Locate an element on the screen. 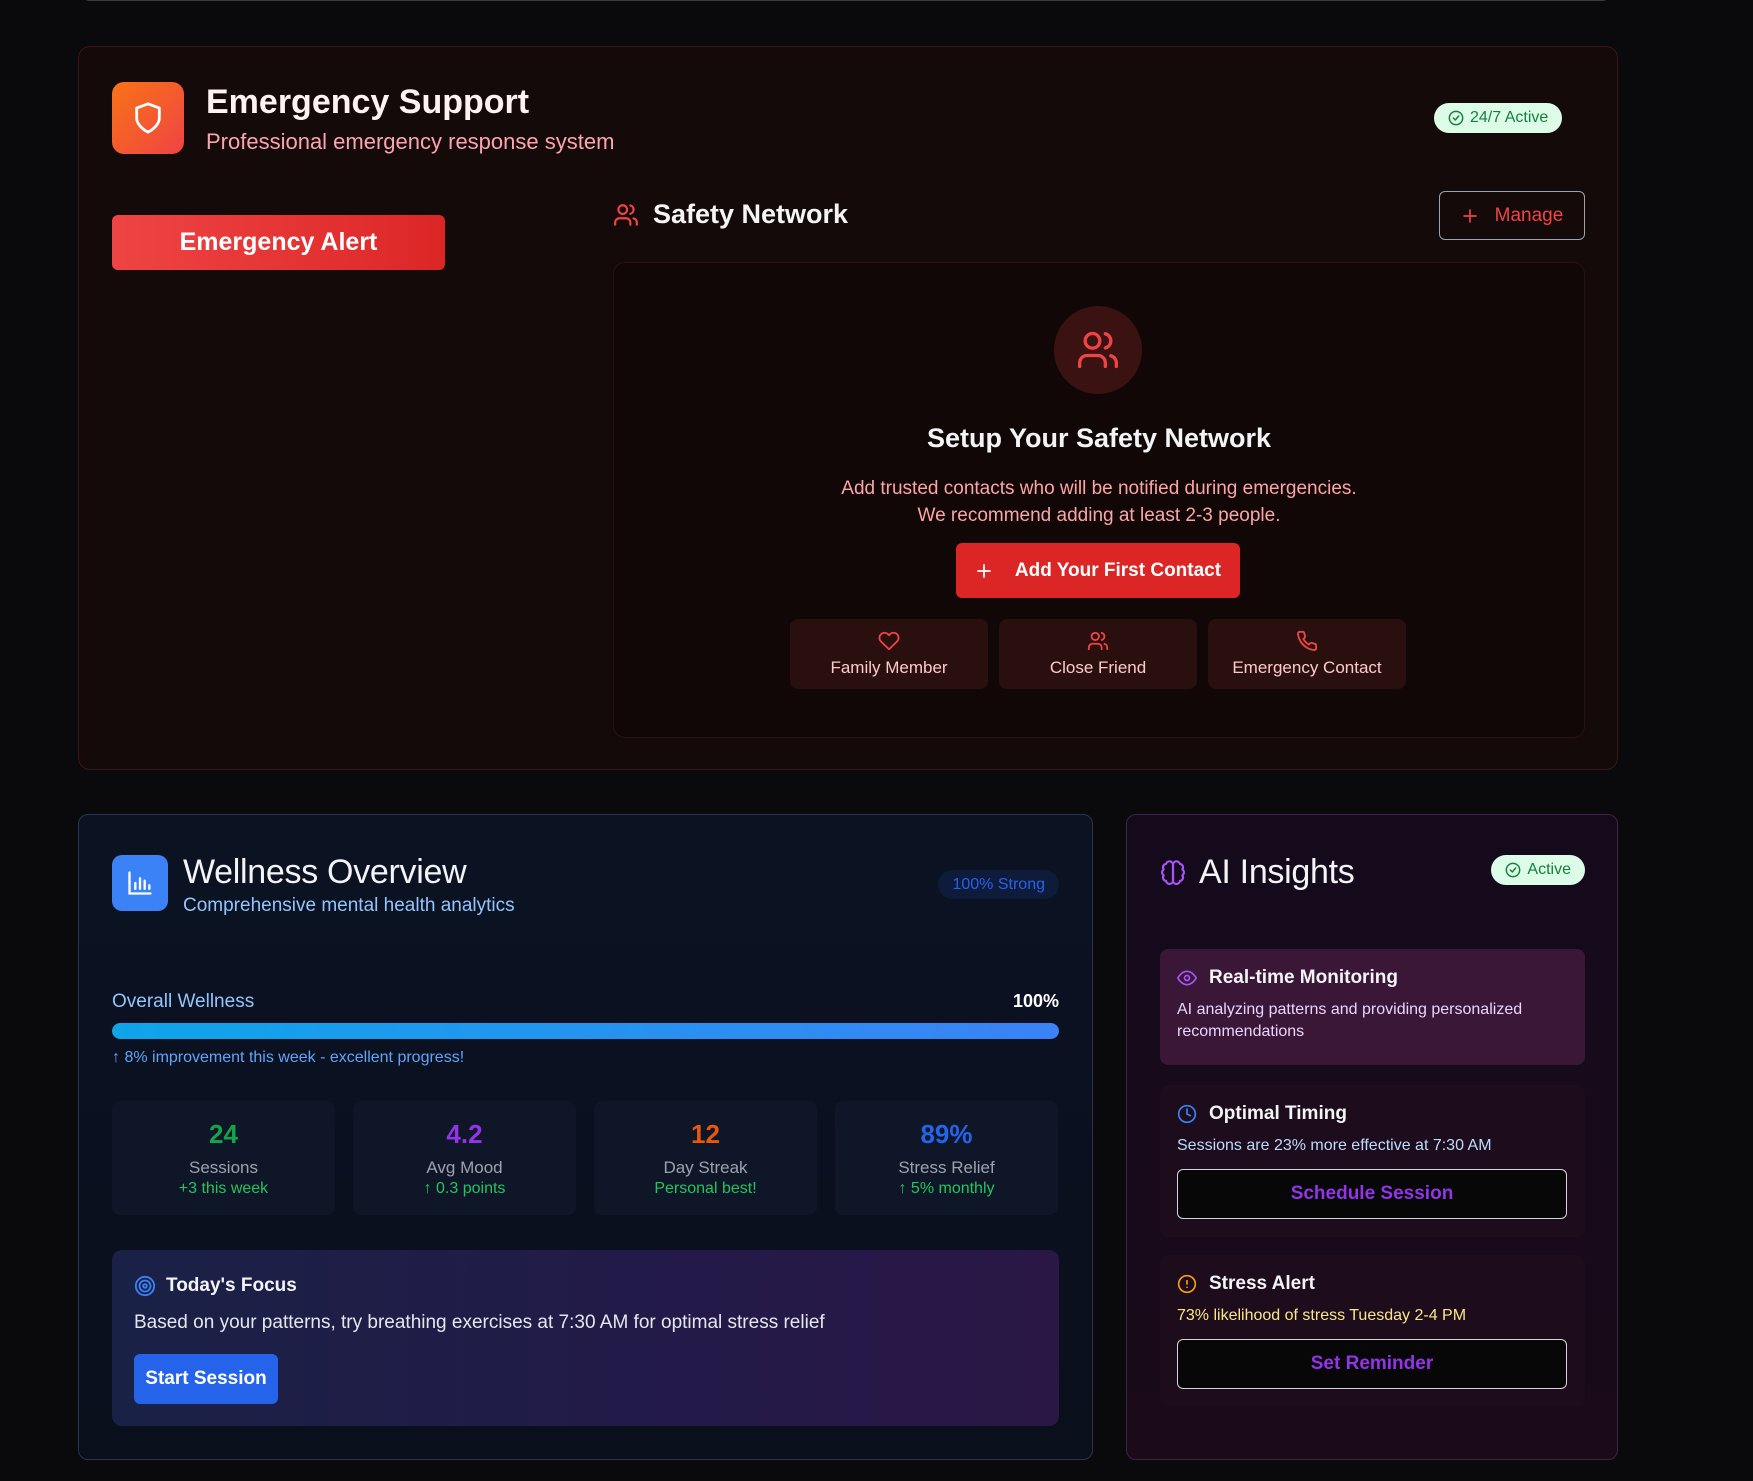  overall-wellness-label: Overall Wellness is located at coordinates (183, 1001).